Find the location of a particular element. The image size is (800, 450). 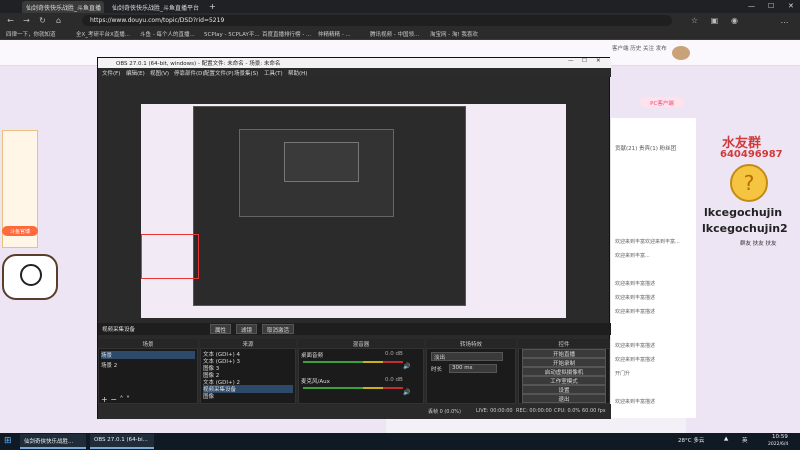

transitions-dock-header: 转场特效 is located at coordinates (471, 343).